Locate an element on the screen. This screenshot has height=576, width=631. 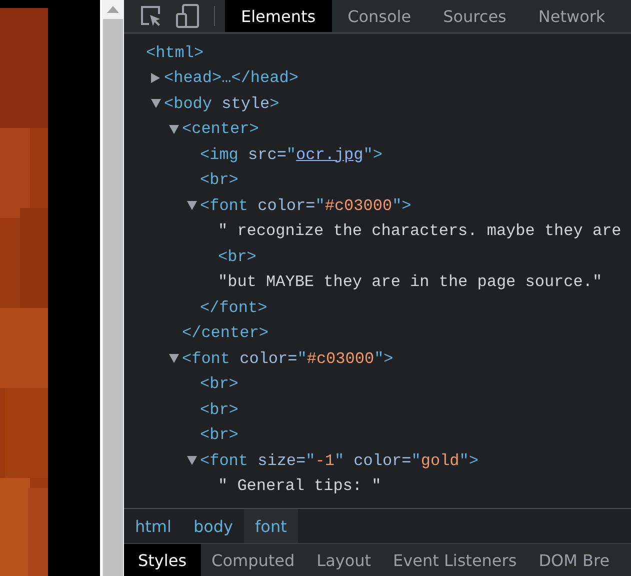
dom-node-line: "but MAYBE they are in the page source." is located at coordinates (410, 282).